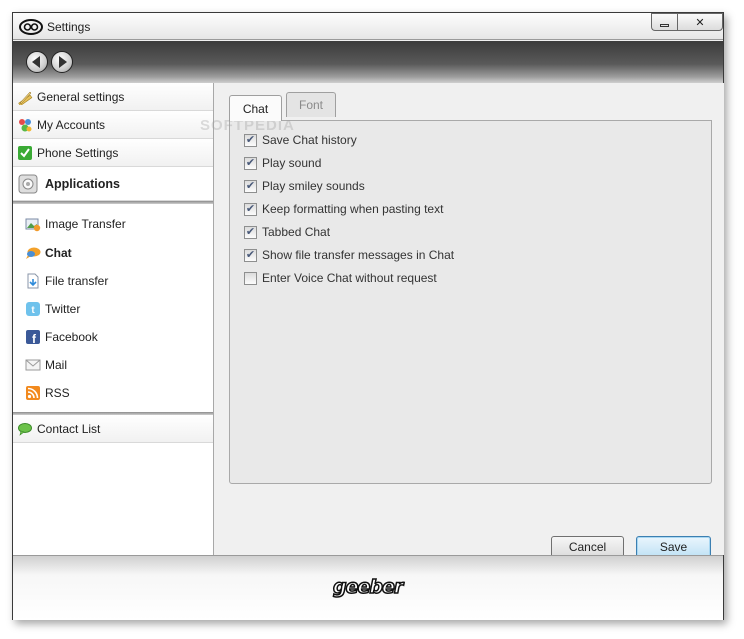 The width and height of the screenshot is (744, 639). What do you see at coordinates (28, 183) in the screenshot?
I see `applications-icon` at bounding box center [28, 183].